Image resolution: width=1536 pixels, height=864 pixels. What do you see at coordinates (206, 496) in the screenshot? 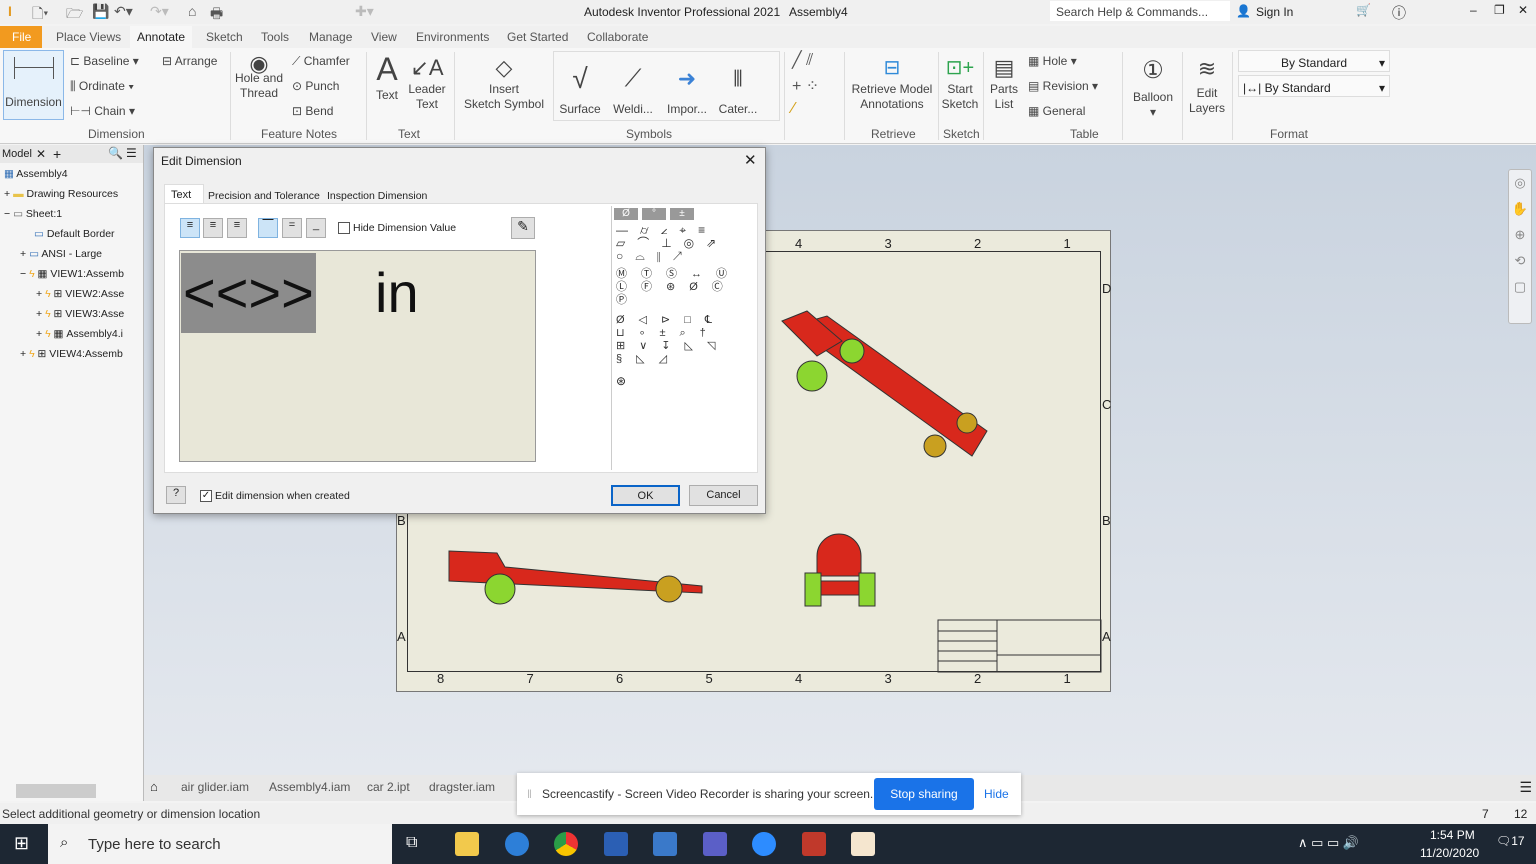
I see `edit-when-created-checkbox: ✓` at bounding box center [206, 496].